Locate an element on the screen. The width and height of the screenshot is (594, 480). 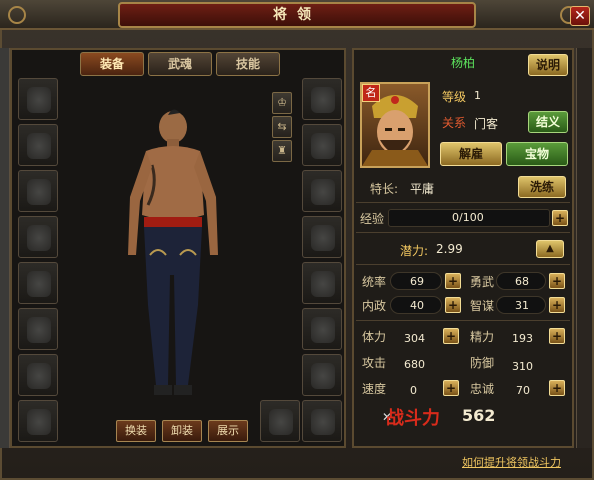
stat-label: 内政 is located at coordinates (374, 306).